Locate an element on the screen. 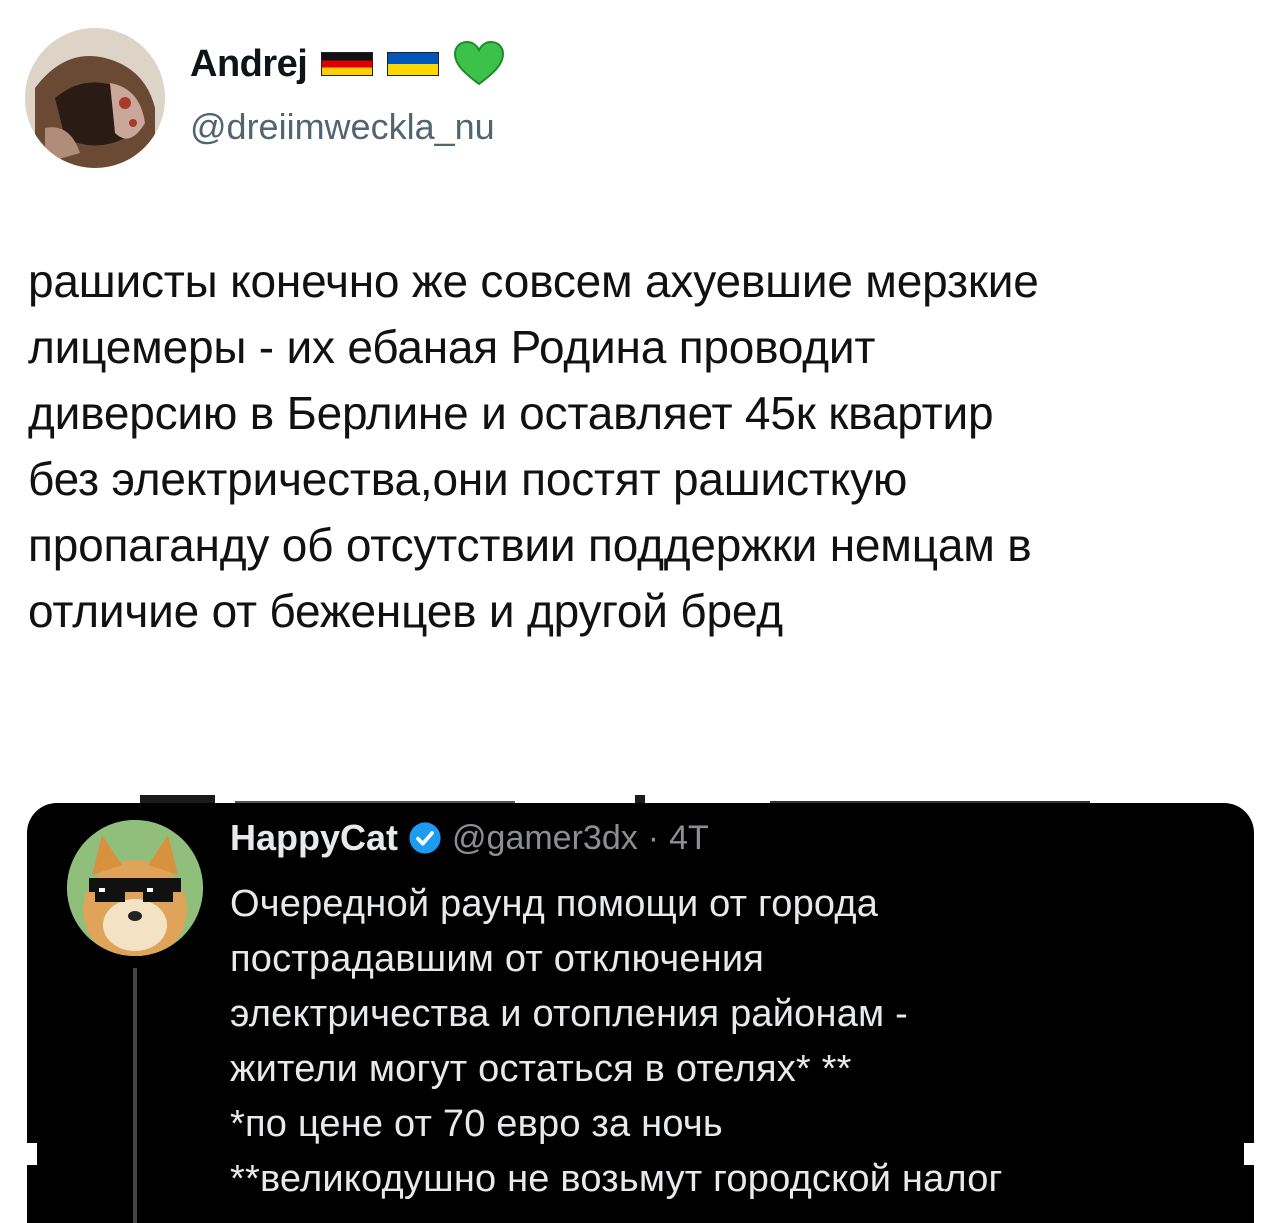  tweet-text-line: без электричества,они постят рашисткую is located at coordinates (468, 479).